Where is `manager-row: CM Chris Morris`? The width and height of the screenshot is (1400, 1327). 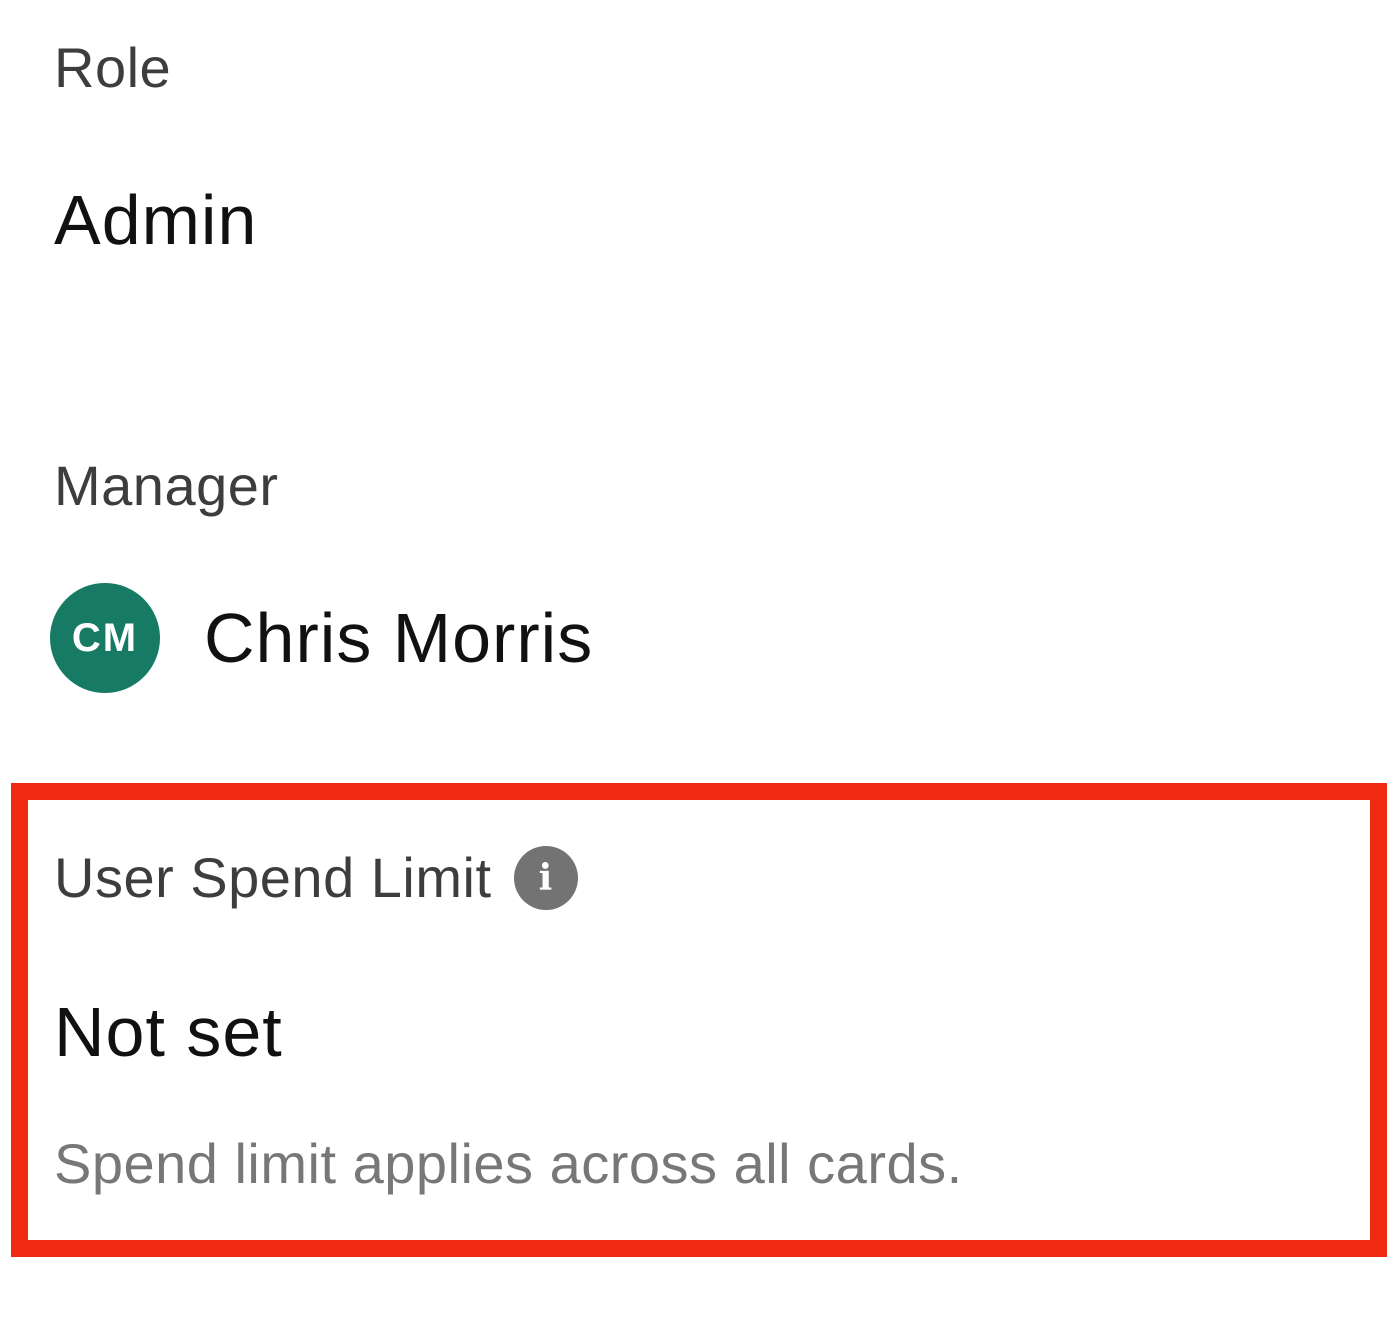 manager-row: CM Chris Morris is located at coordinates (321, 638).